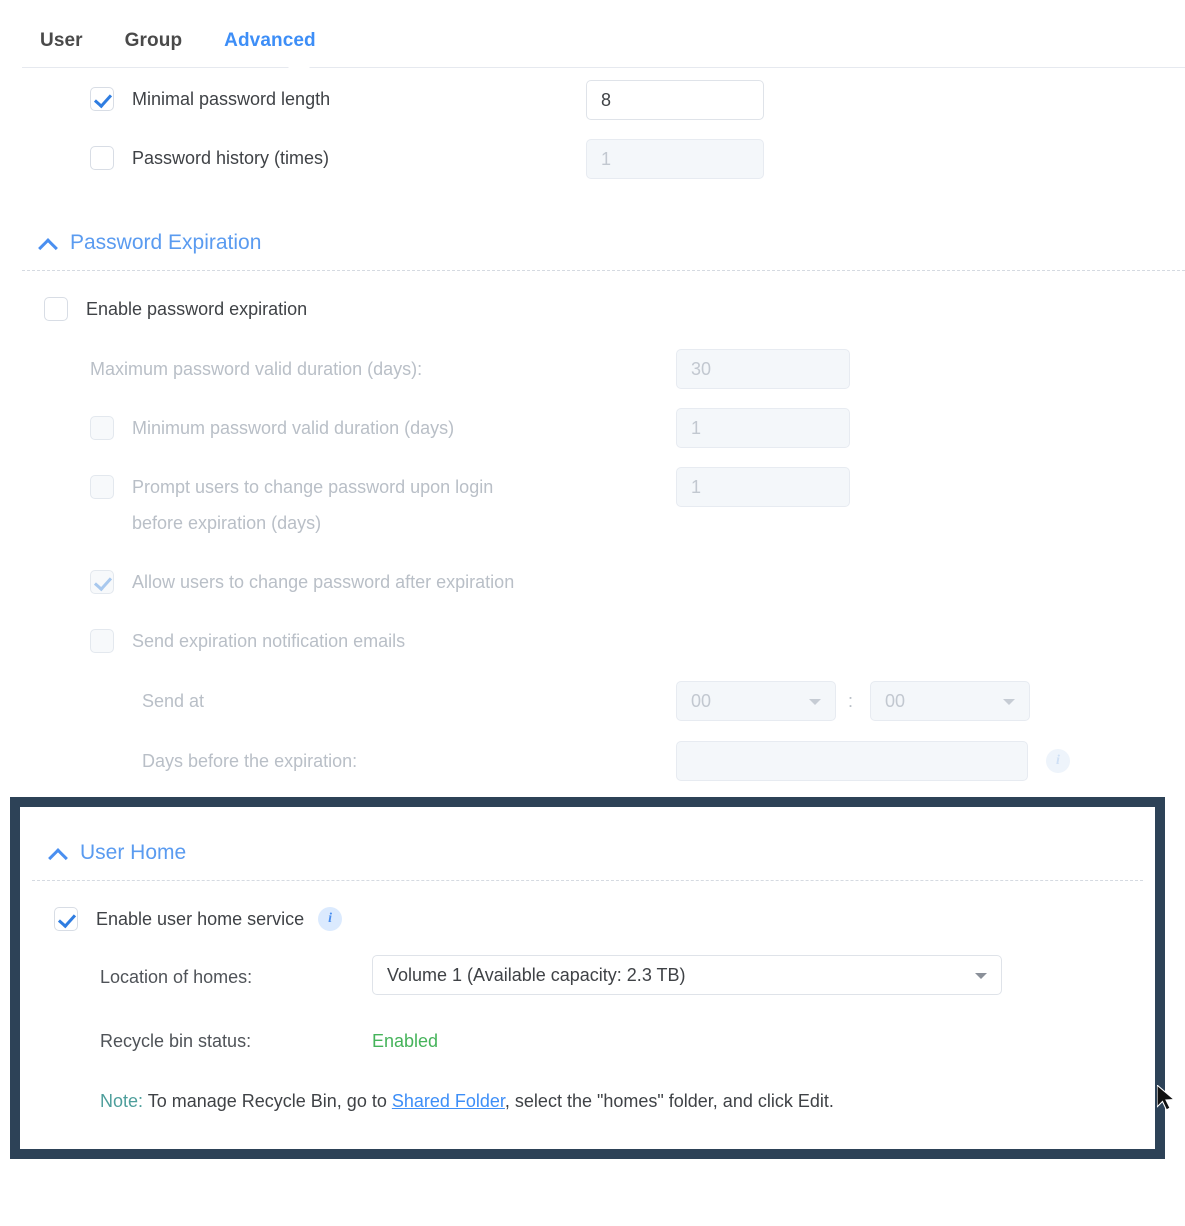 Image resolution: width=1185 pixels, height=1226 pixels. What do you see at coordinates (122, 1101) in the screenshot?
I see `note-prefix: Note:` at bounding box center [122, 1101].